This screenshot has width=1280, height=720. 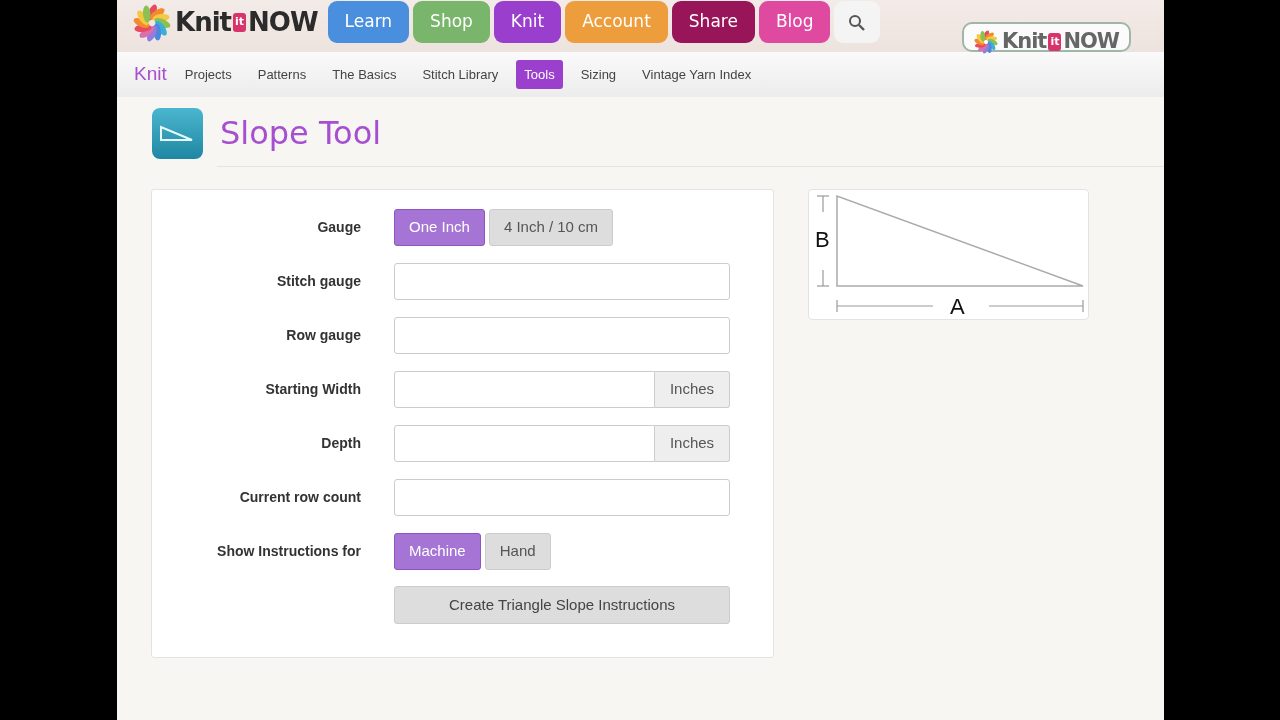 I want to click on nav-link-button: Knit, so click(x=527, y=22).